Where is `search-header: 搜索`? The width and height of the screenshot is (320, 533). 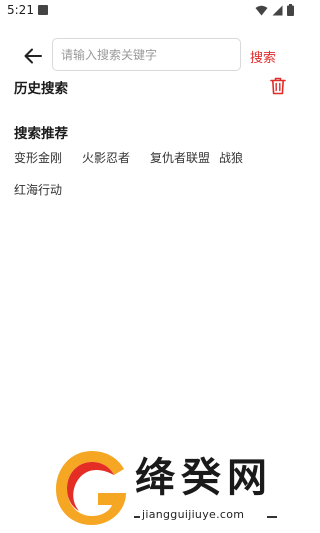 search-header: 搜索 is located at coordinates (150, 55).